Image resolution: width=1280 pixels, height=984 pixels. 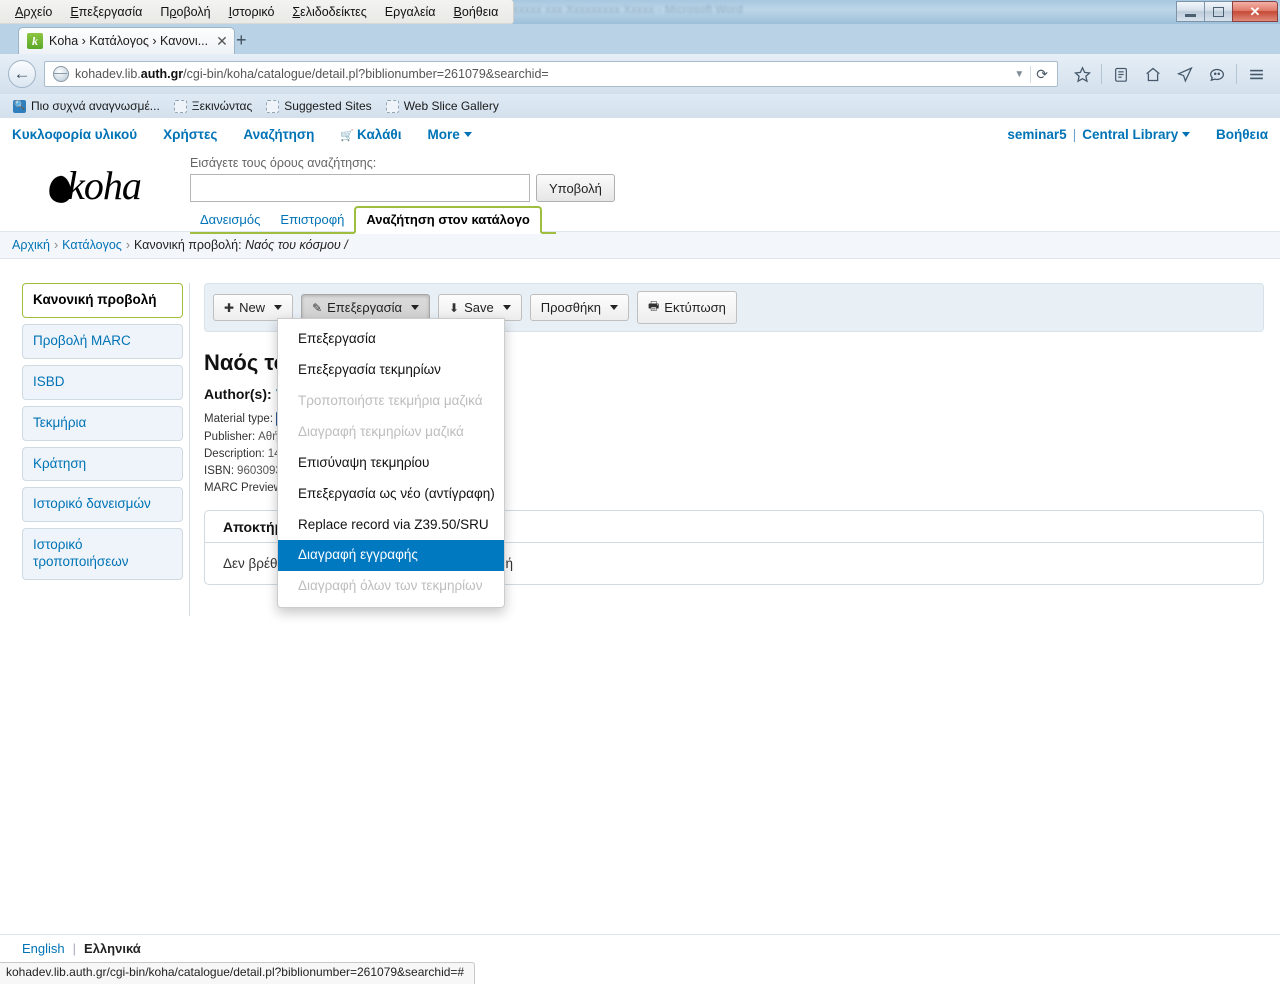 What do you see at coordinates (410, 12) in the screenshot?
I see `menu-item-tools: Εργαλεία` at bounding box center [410, 12].